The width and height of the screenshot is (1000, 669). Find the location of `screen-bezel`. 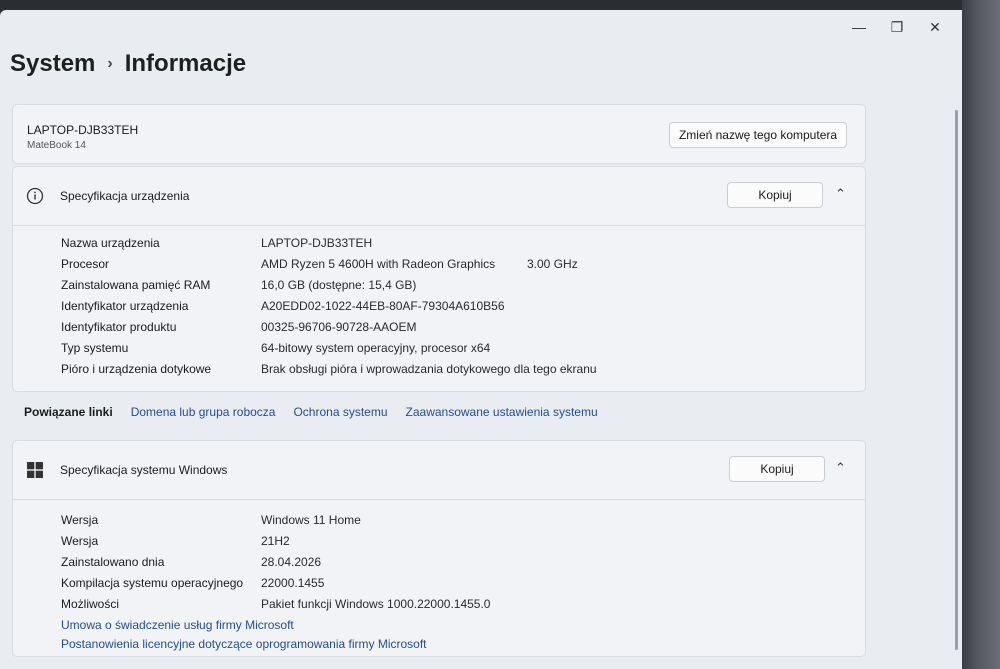

screen-bezel is located at coordinates (981, 334).